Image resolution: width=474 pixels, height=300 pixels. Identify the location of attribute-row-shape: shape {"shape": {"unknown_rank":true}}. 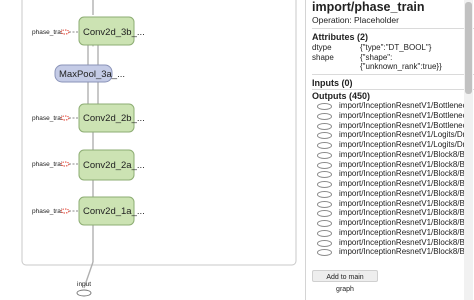
(377, 62).